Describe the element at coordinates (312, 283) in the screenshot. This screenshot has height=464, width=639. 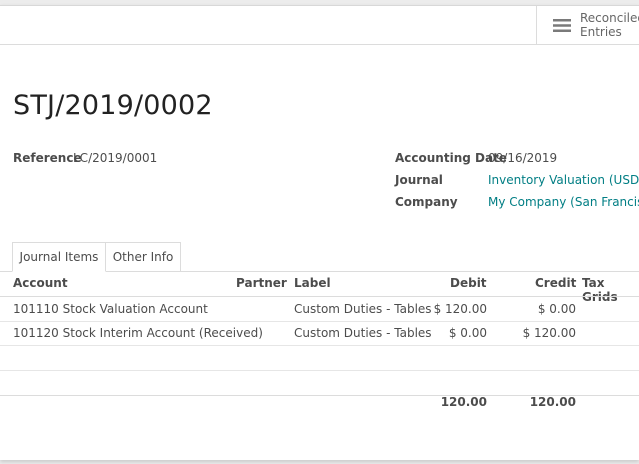
I see `column-header-label: Label` at that location.